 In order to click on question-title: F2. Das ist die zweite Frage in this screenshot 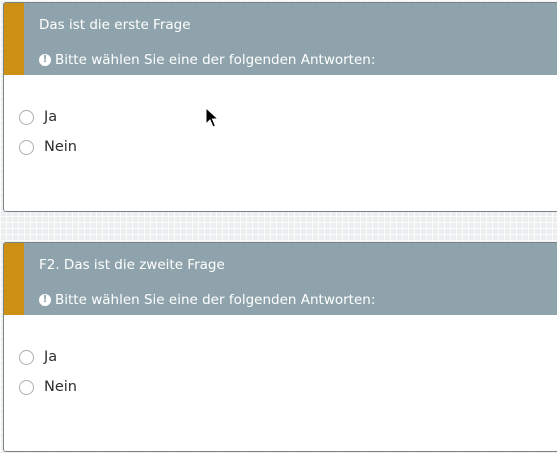, I will do `click(132, 265)`.